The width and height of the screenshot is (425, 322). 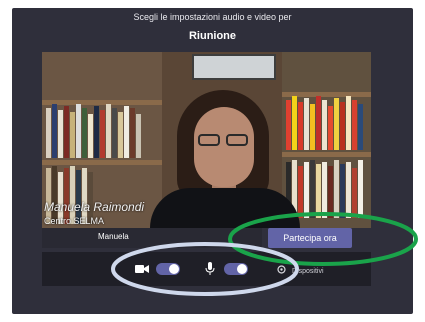 I want to click on person-glasses, so click(x=224, y=140).